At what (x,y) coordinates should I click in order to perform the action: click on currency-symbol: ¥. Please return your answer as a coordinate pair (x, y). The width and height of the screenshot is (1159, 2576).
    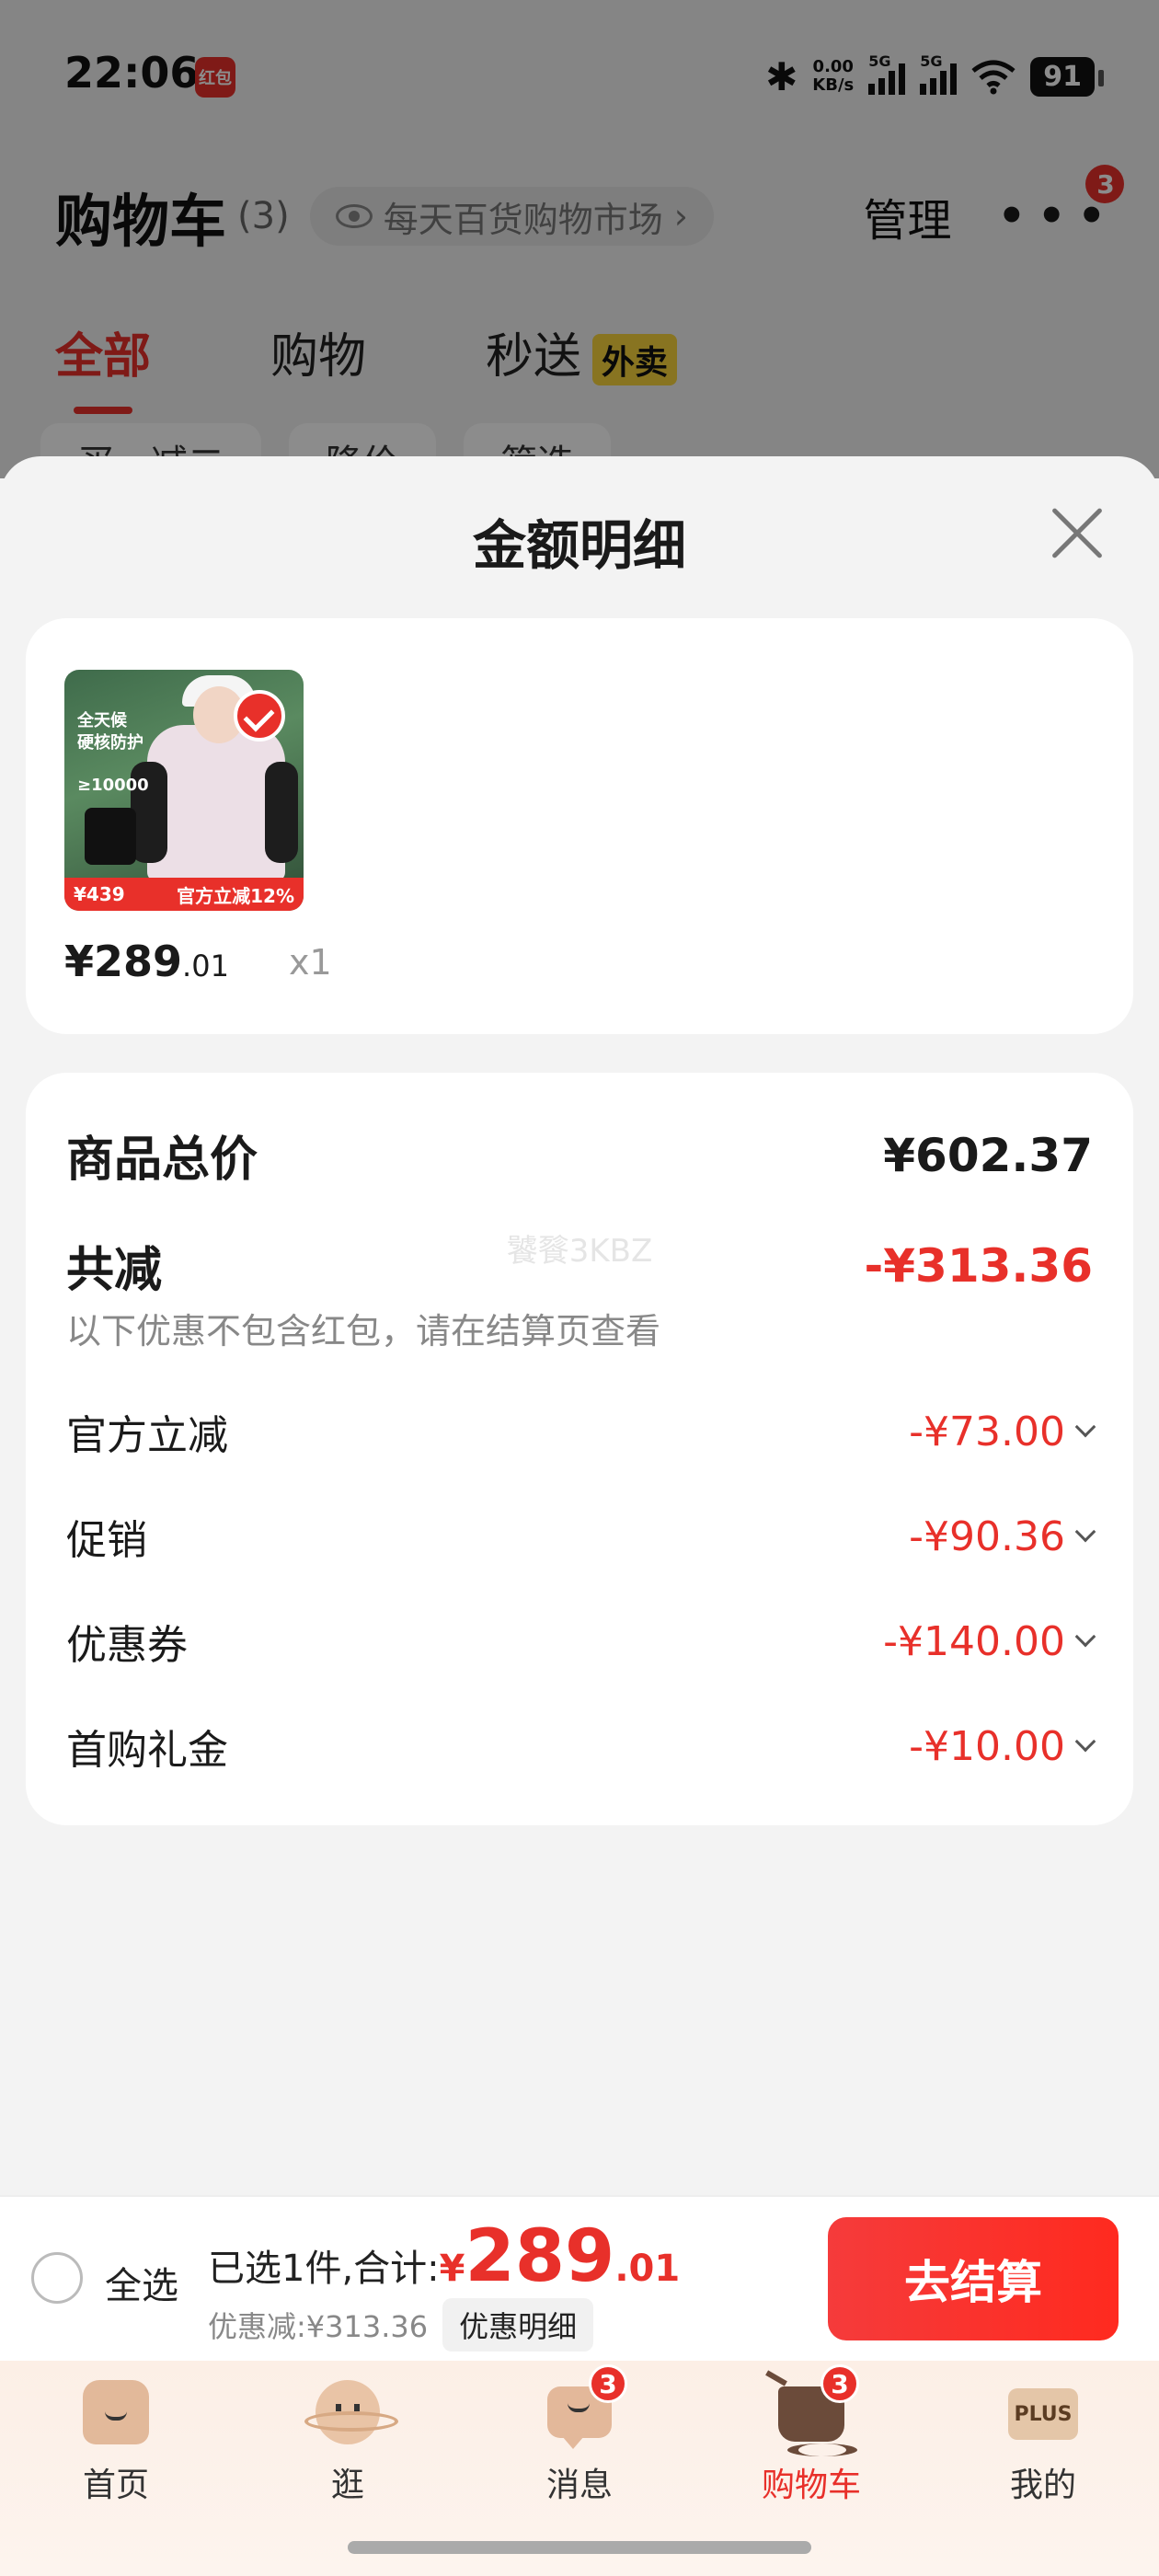
    Looking at the image, I should click on (452, 2269).